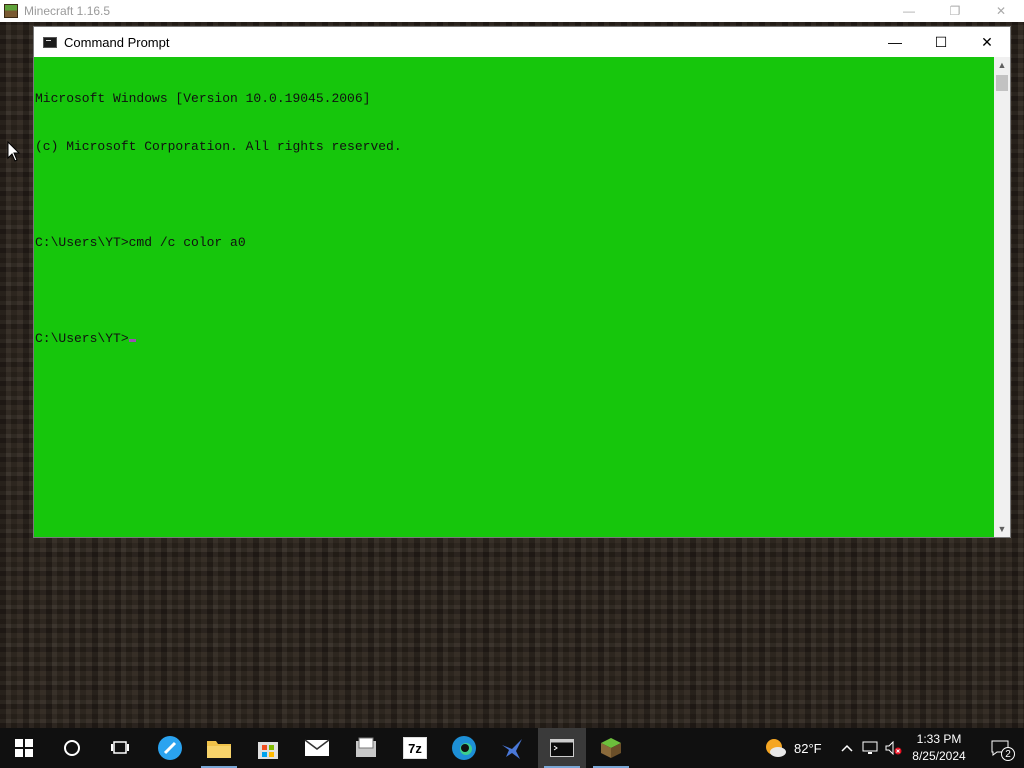 Image resolution: width=1024 pixels, height=768 pixels. I want to click on microsoft-store-icon, so click(268, 750).